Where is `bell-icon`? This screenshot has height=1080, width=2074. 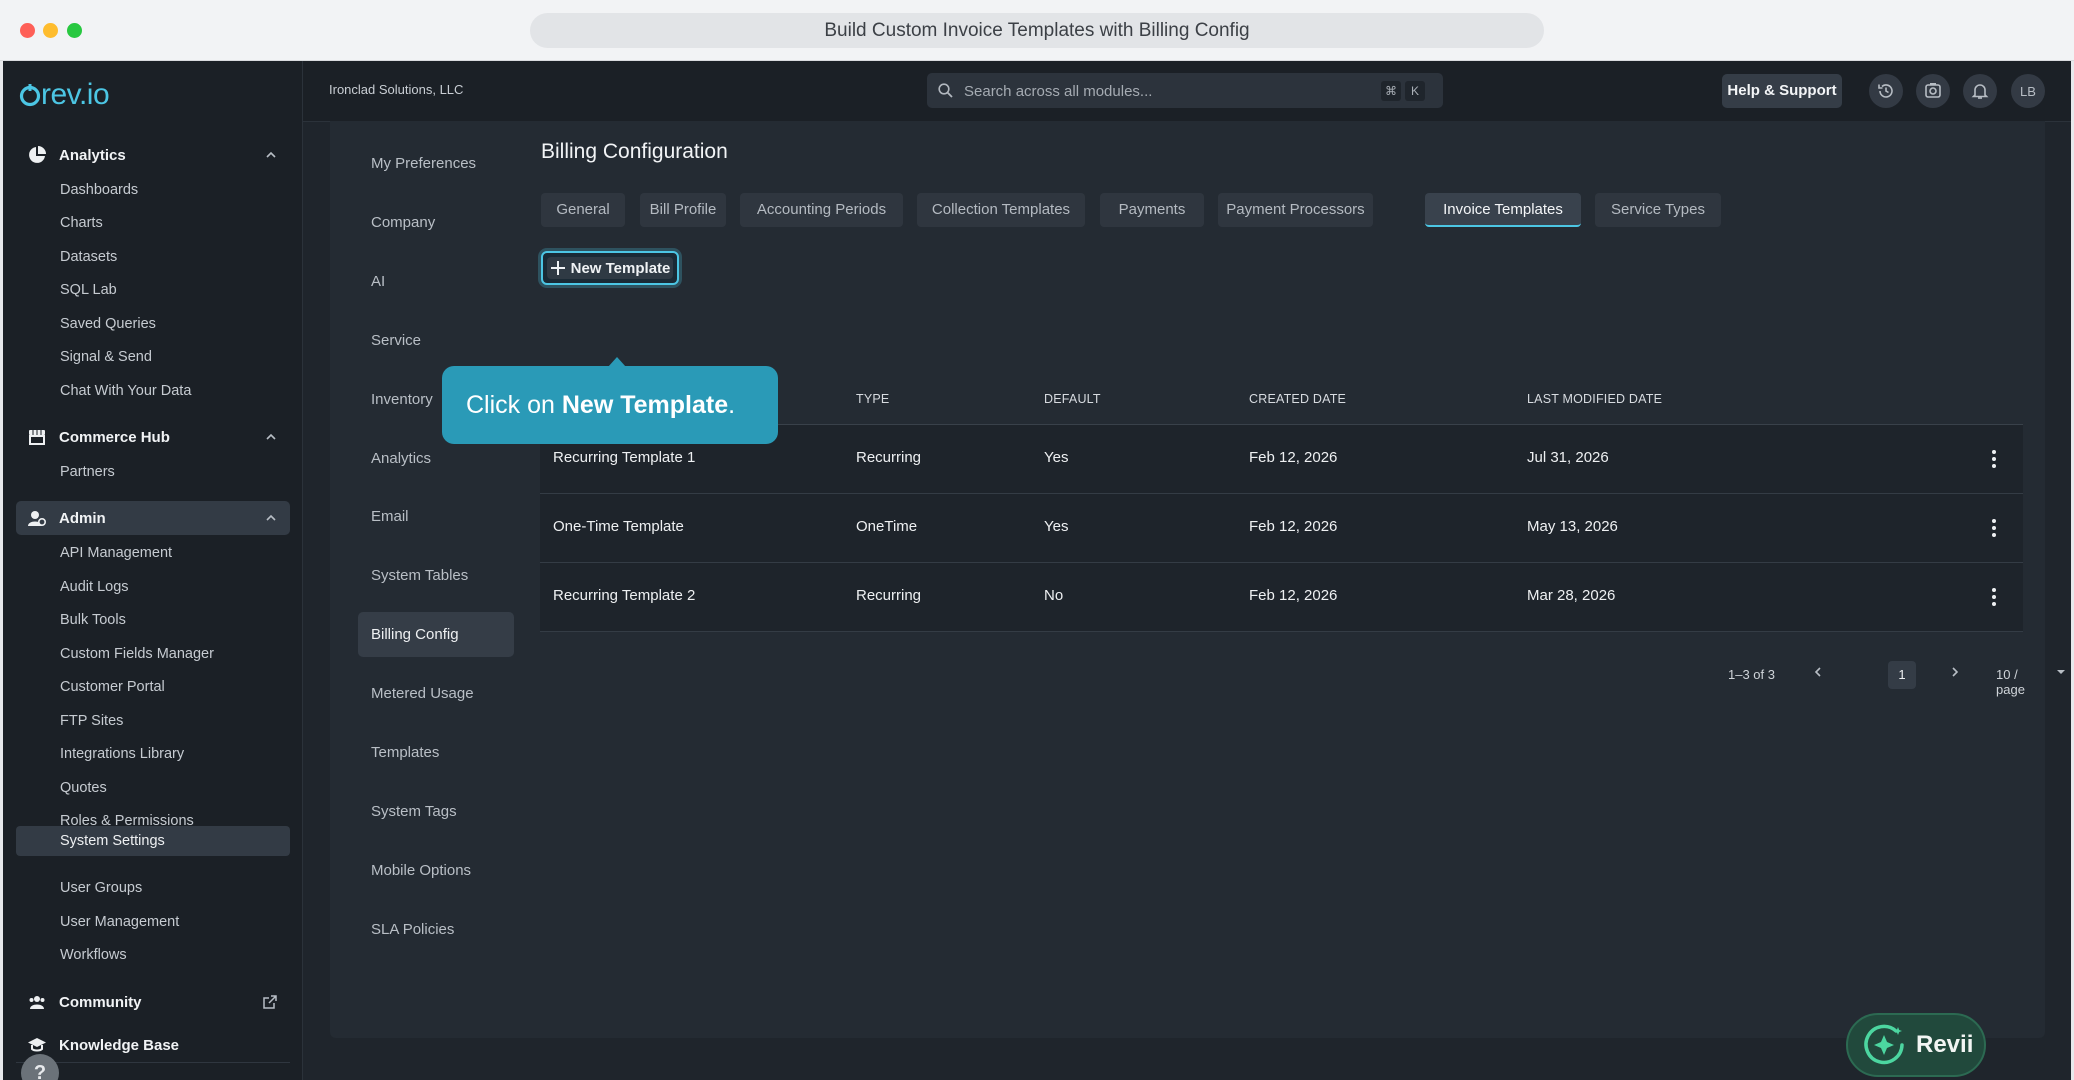
bell-icon is located at coordinates (1980, 91).